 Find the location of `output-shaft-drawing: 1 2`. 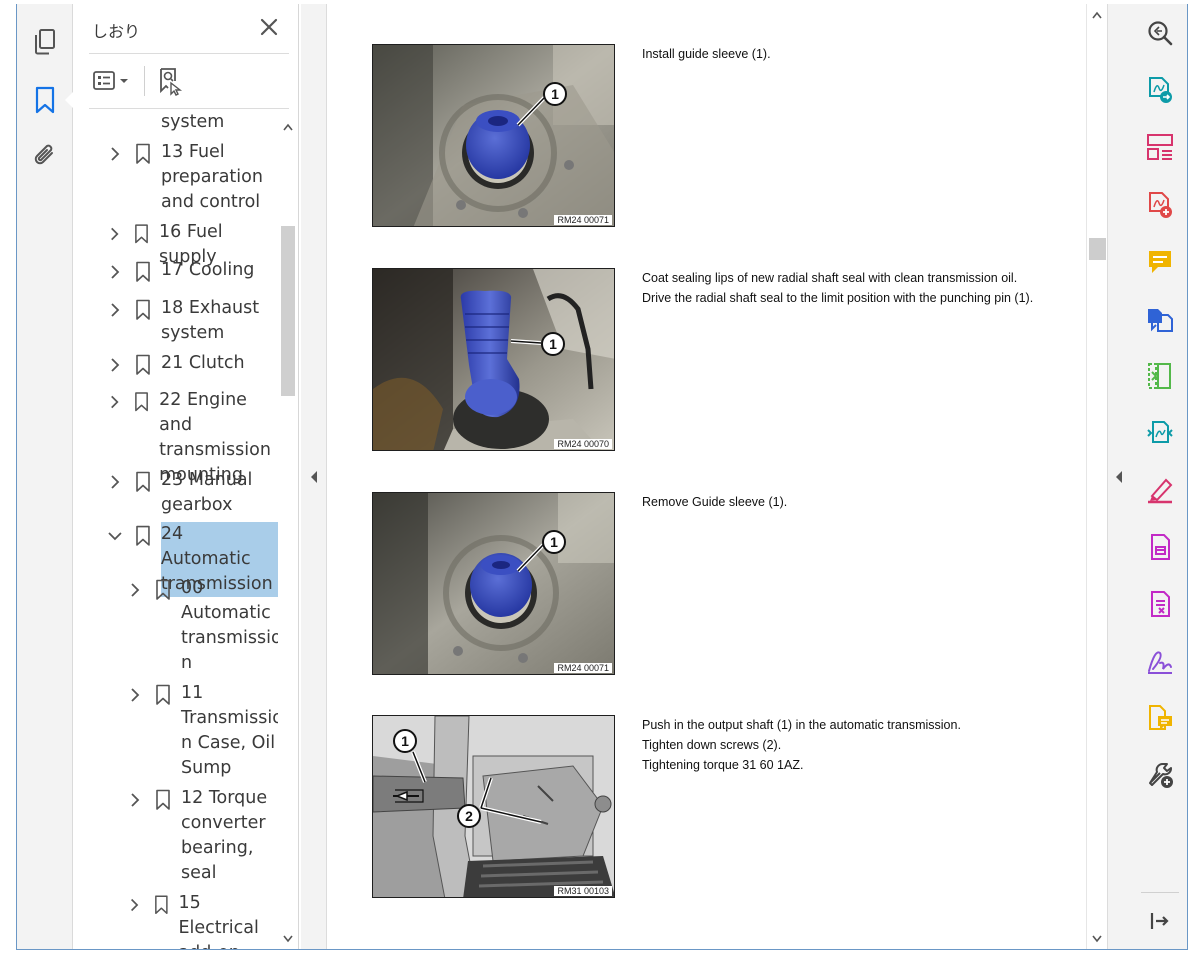

output-shaft-drawing: 1 2 is located at coordinates (493, 806).